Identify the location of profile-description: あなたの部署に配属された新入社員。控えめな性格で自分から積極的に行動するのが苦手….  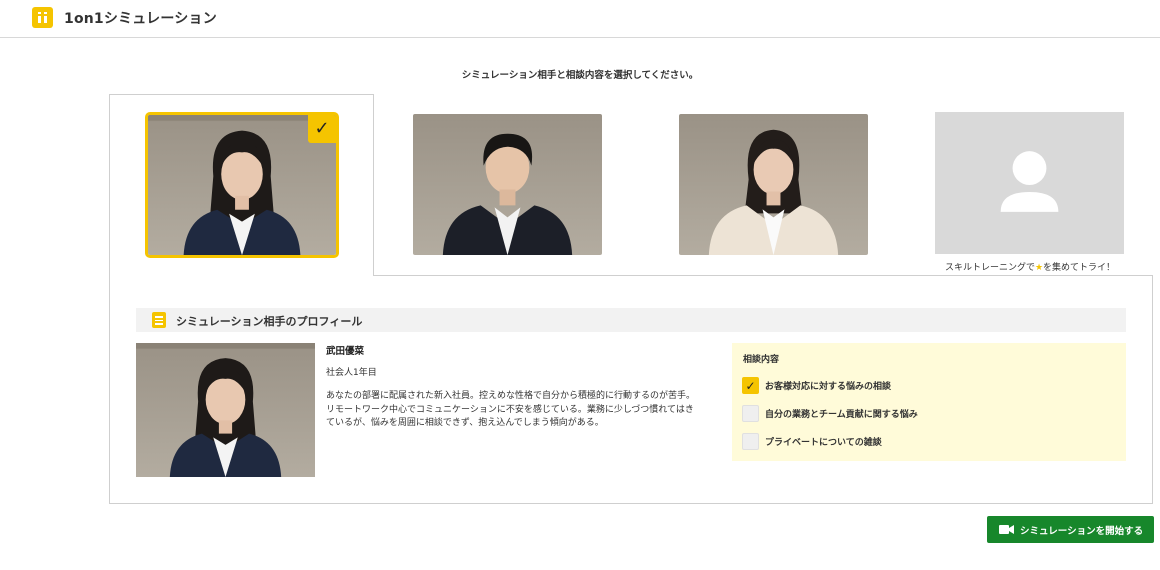
(511, 409).